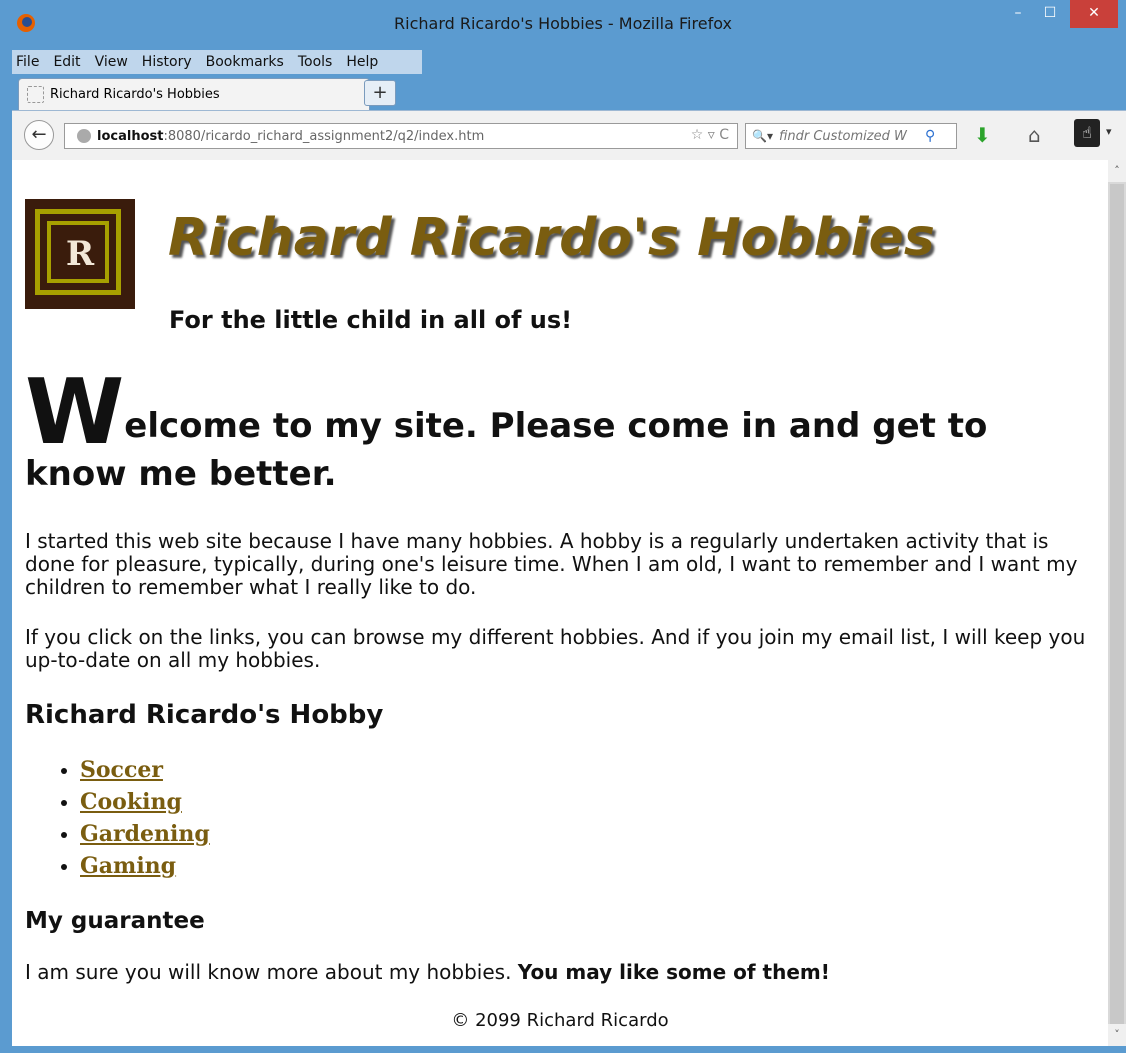  Describe the element at coordinates (131, 802) in the screenshot. I see `hobby-link-cooking: Cooking` at that location.